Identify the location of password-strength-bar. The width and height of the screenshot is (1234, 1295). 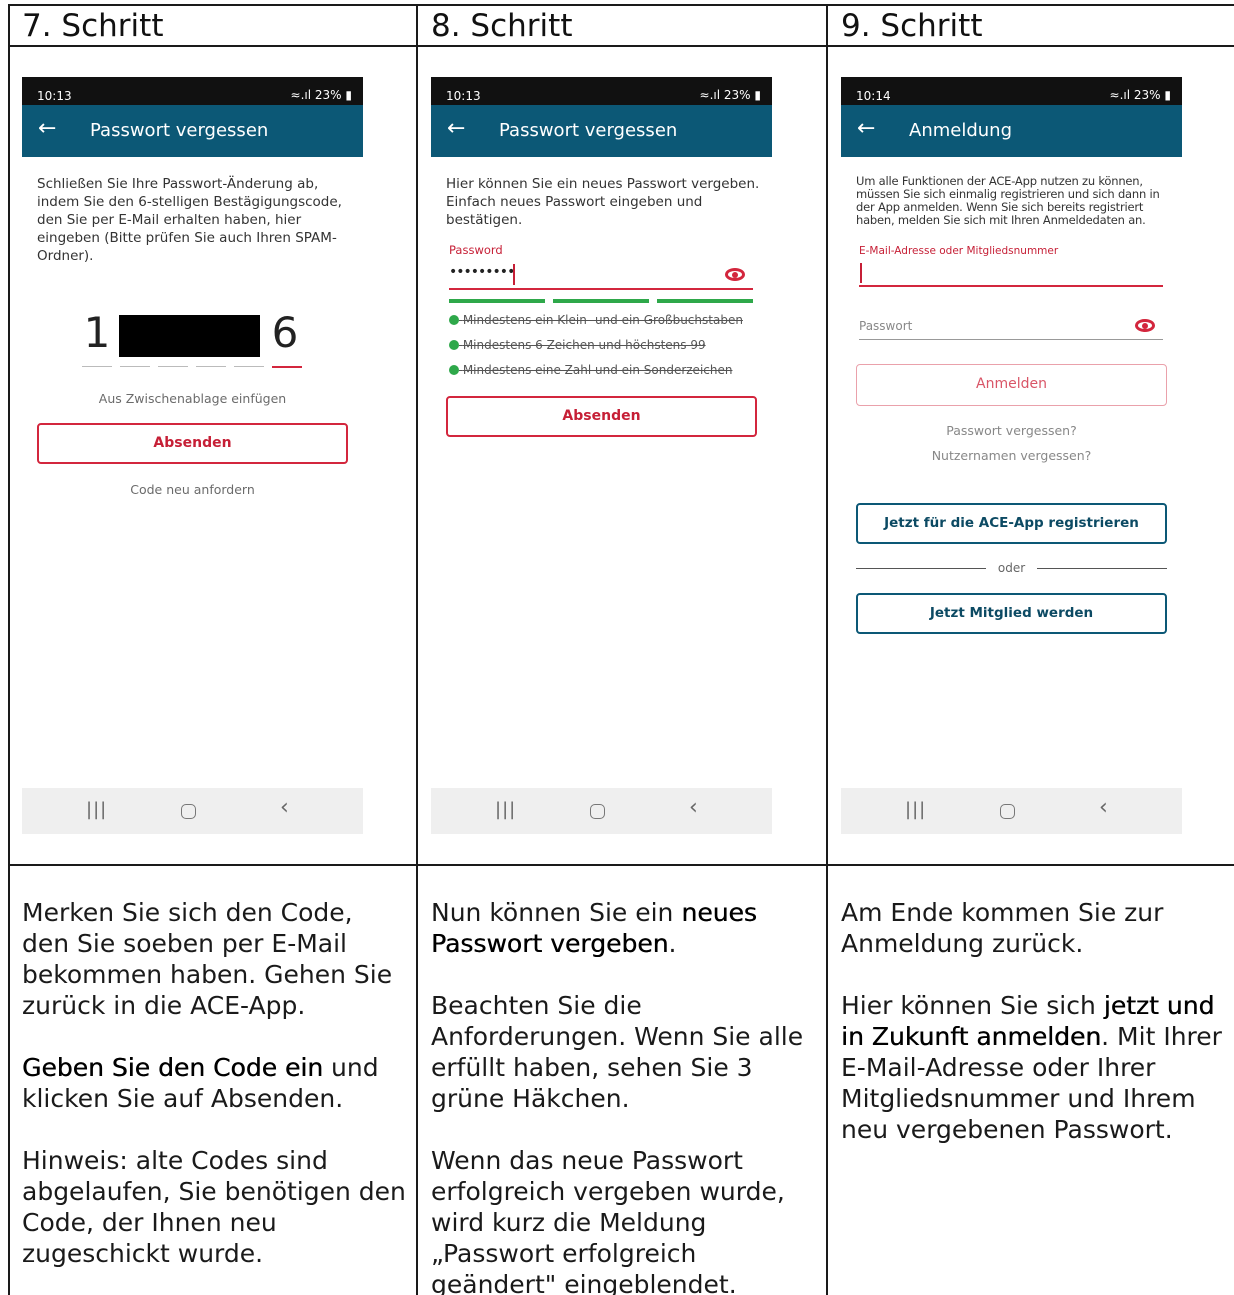
(601, 301).